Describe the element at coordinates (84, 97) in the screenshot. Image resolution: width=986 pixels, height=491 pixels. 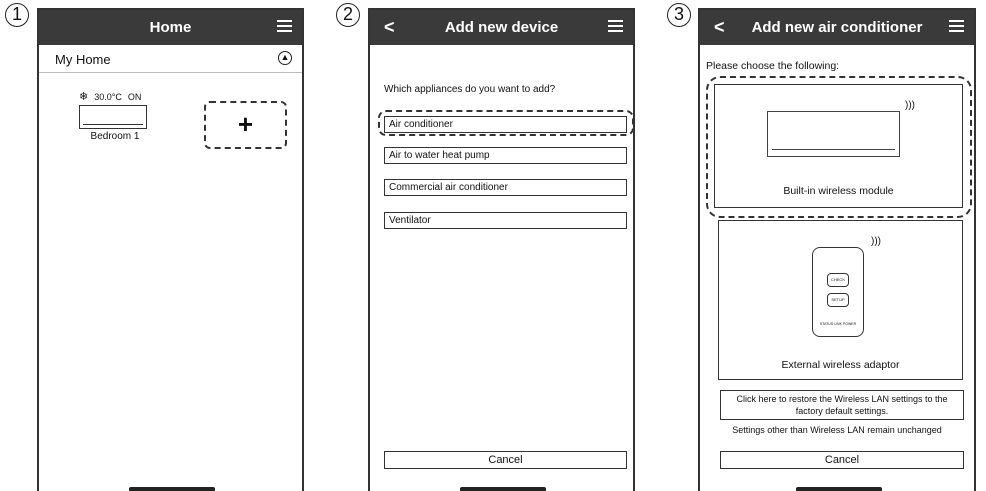
I see `snowflake-icon: ❄` at that location.